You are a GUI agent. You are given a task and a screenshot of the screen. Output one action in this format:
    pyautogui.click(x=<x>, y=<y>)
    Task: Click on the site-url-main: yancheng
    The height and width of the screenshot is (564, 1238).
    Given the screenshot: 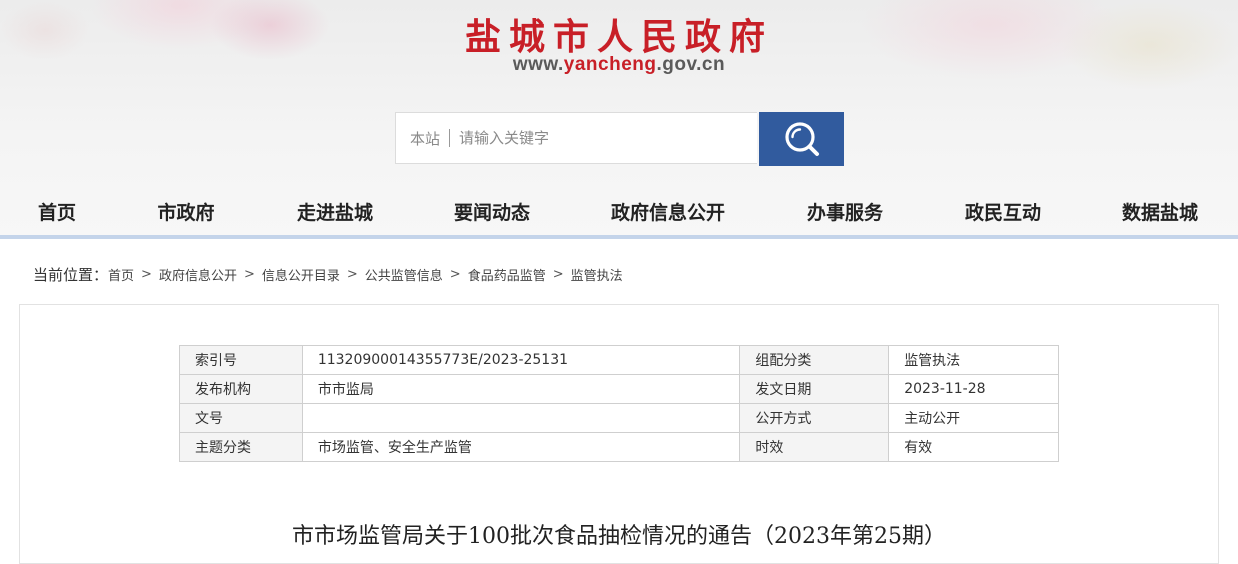 What is the action you would take?
    pyautogui.click(x=610, y=64)
    